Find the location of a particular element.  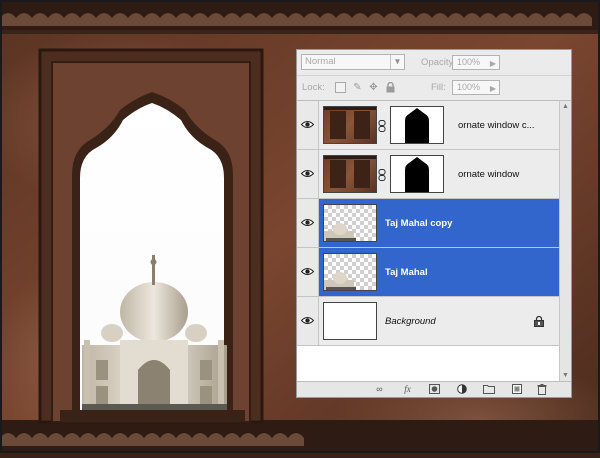

folder-icon is located at coordinates (488, 389).